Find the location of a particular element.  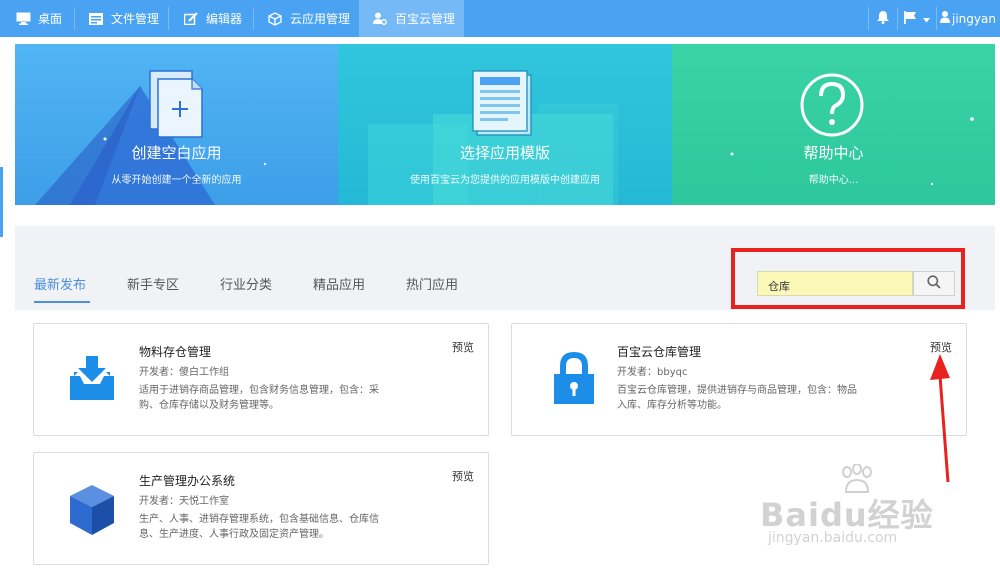

nav-item-desktop: 桌面 is located at coordinates (37, 18).